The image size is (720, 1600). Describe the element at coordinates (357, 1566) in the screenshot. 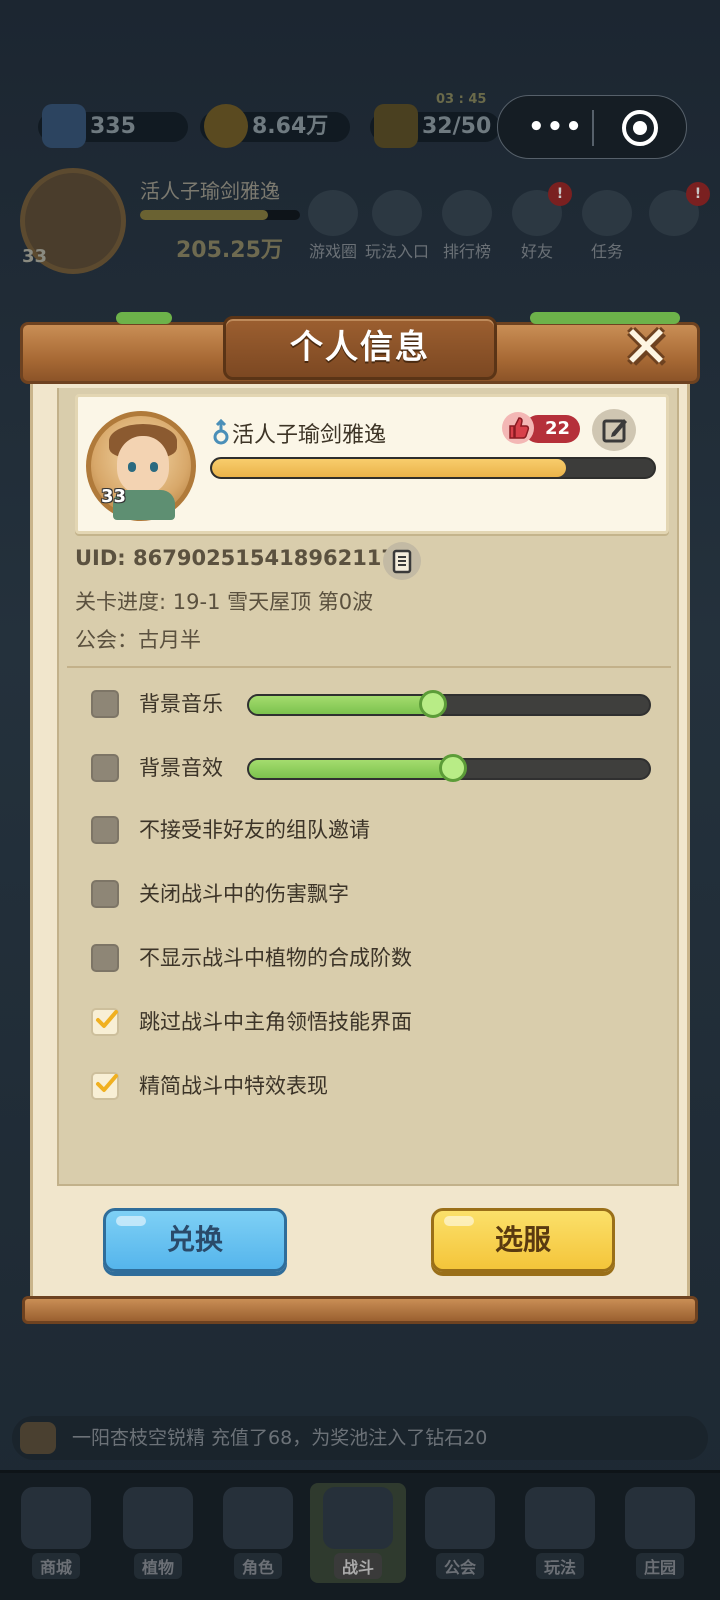

I see `nav-label: 战斗` at that location.